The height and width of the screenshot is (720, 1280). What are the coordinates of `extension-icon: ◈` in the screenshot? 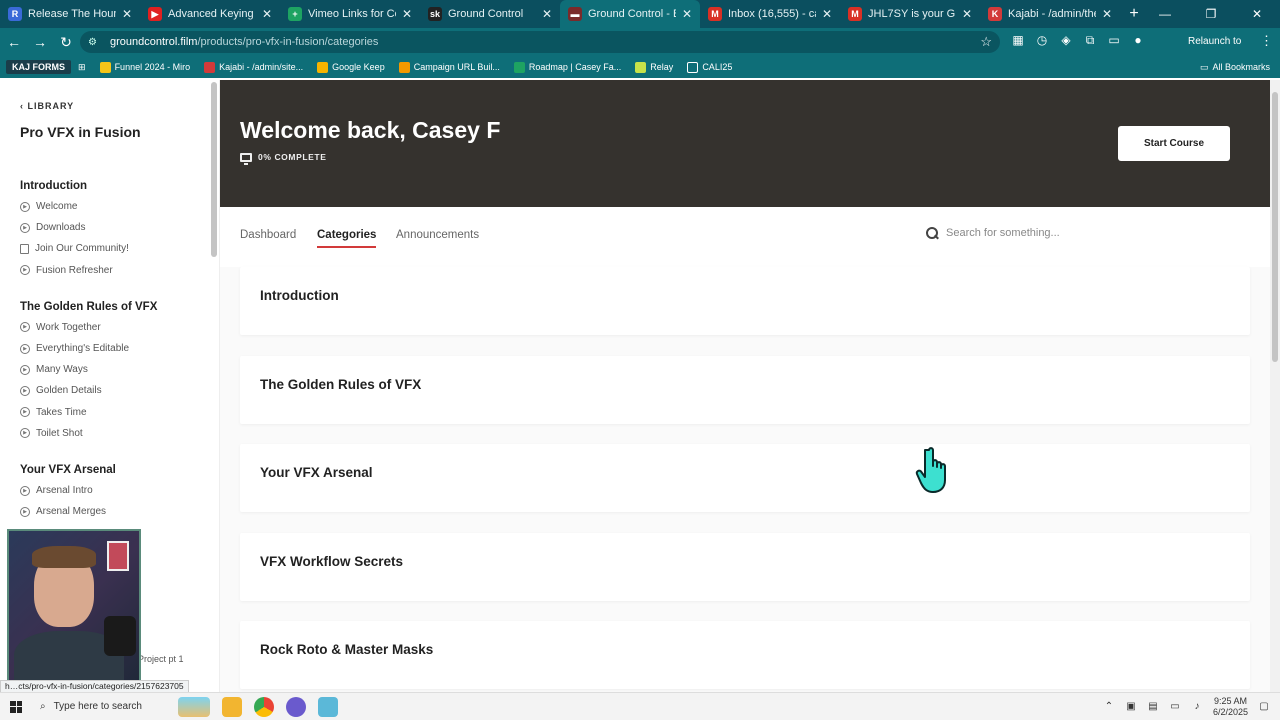 It's located at (1066, 40).